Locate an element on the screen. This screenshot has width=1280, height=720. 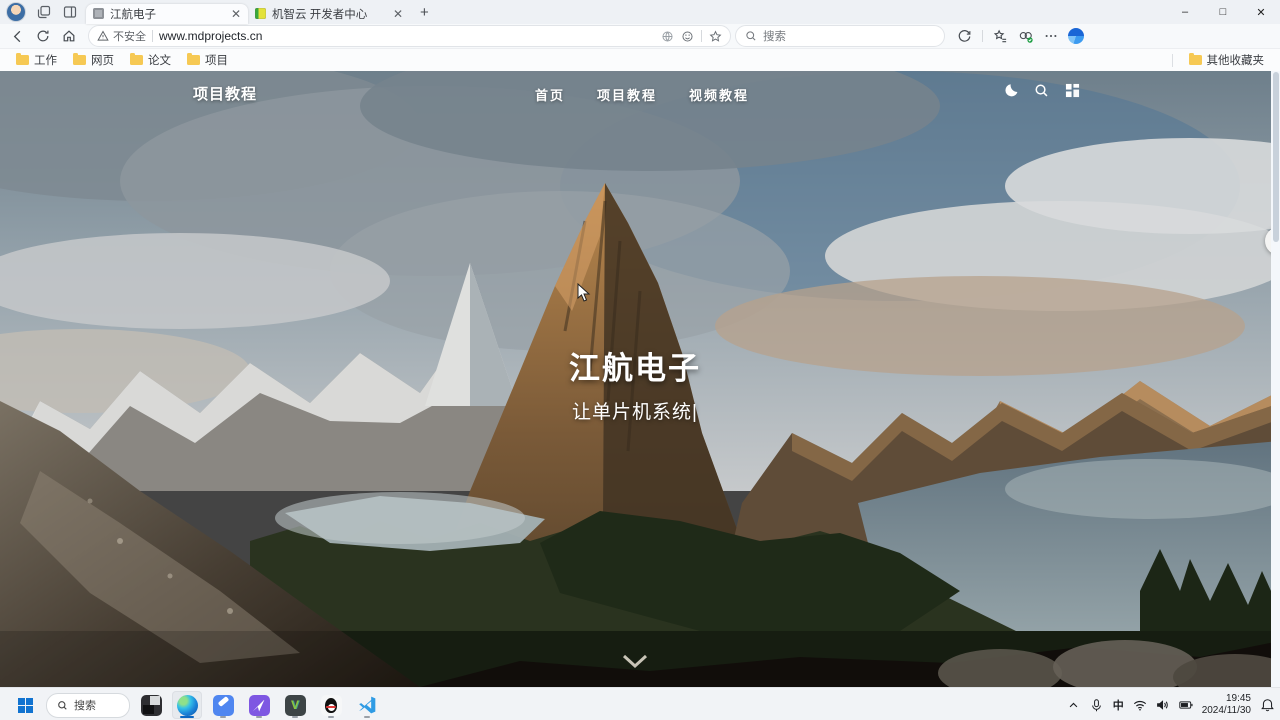
notification-bell-icon is located at coordinates (1267, 705).